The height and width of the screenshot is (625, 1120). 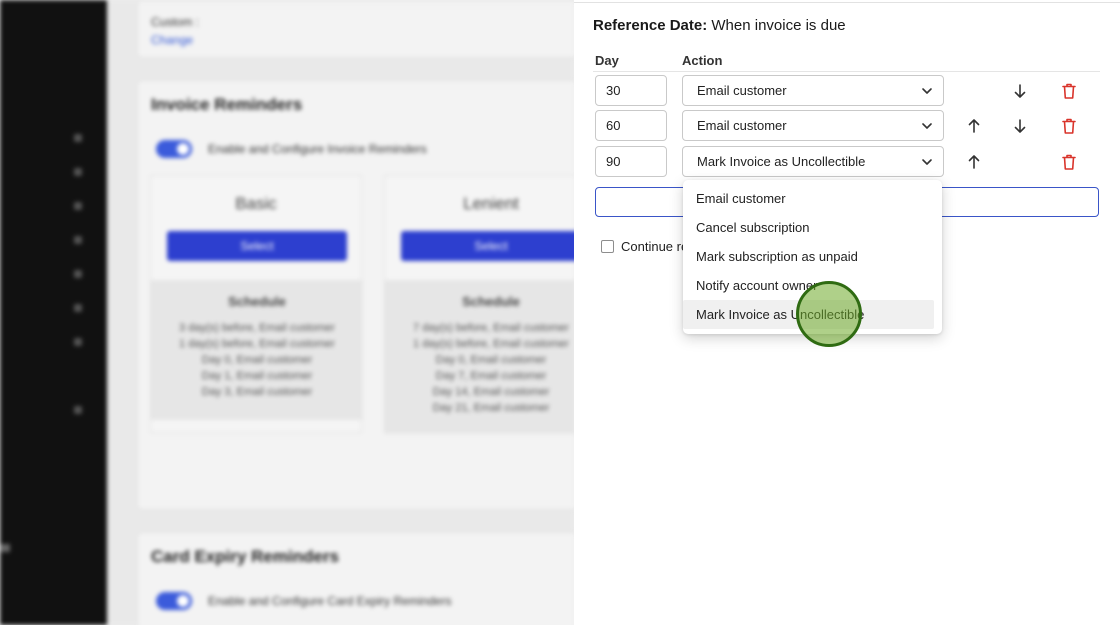 What do you see at coordinates (781, 161) in the screenshot?
I see `action-select-value: Mark Invoice as Uncollectible` at bounding box center [781, 161].